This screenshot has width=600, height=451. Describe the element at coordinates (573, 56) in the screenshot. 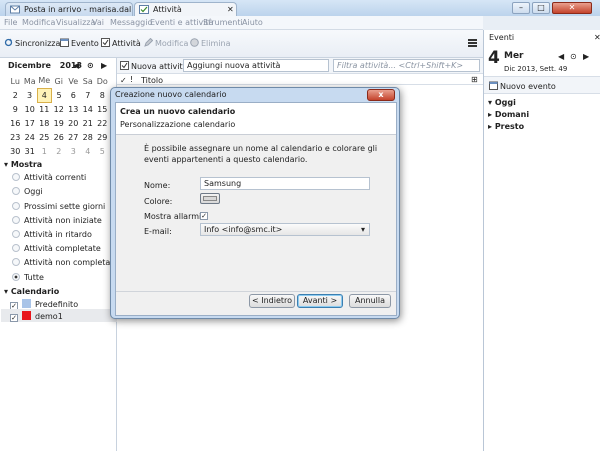

I see `today-icon: ⊙` at that location.